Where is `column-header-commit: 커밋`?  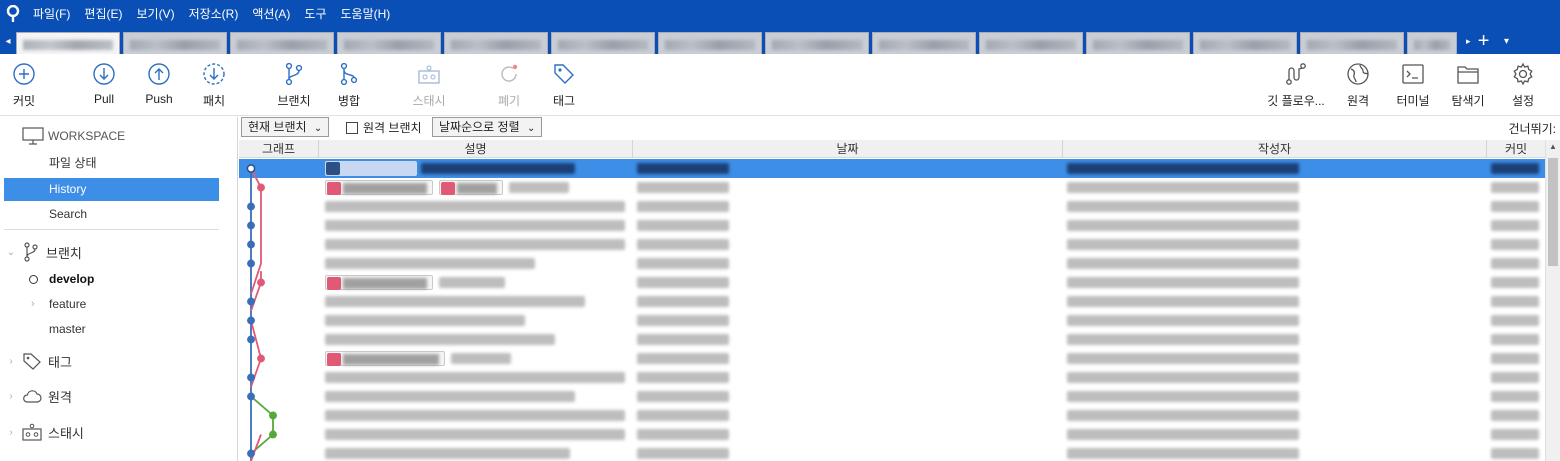 column-header-commit: 커밋 is located at coordinates (1516, 149).